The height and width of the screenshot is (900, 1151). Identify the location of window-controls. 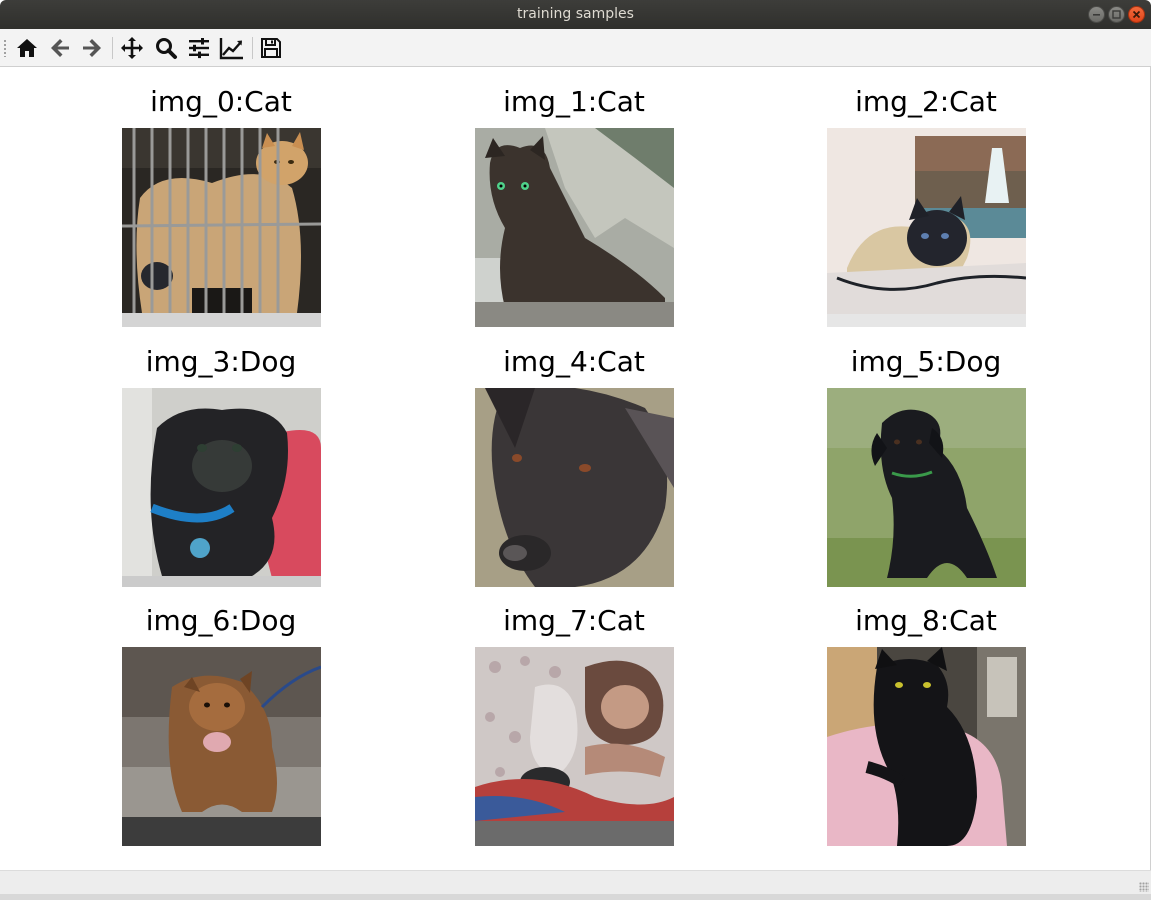
(1116, 14).